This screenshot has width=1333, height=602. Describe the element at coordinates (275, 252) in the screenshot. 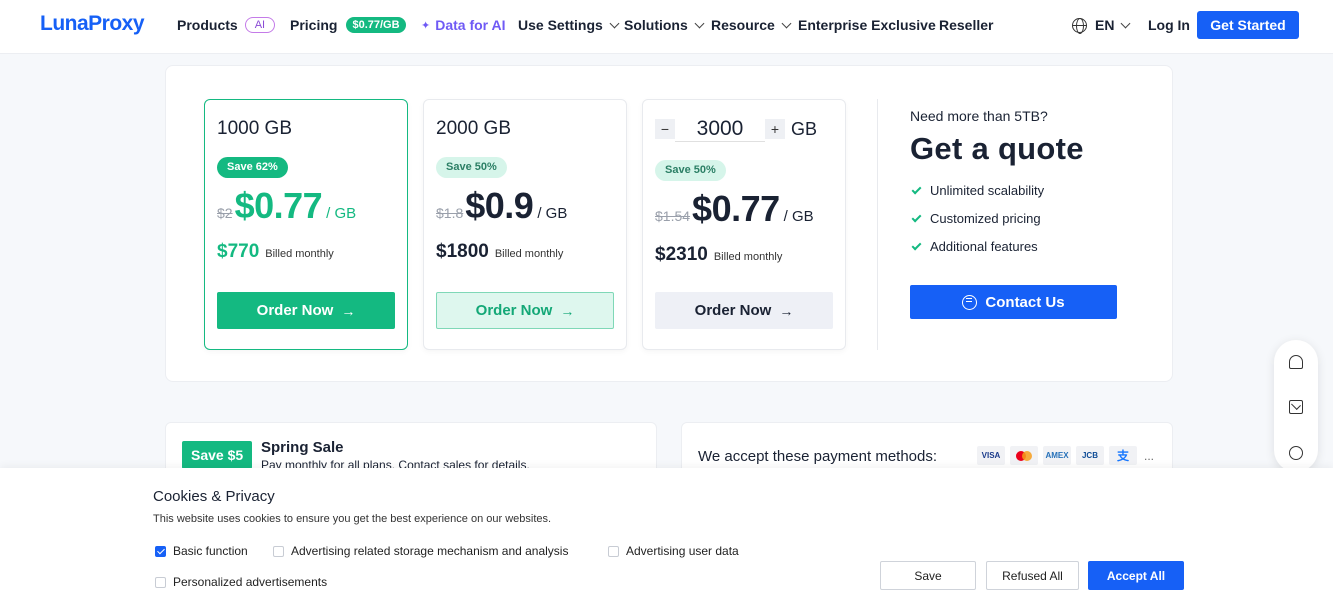

I see `billed-row: $770 Billed monthly` at that location.